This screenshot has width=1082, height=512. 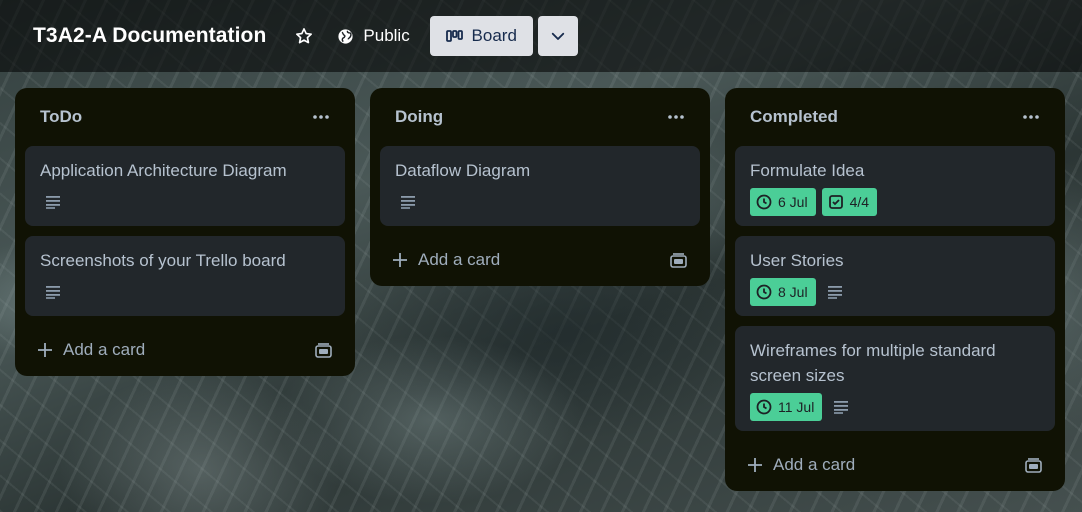 I want to click on view-switcher-button, so click(x=557, y=36).